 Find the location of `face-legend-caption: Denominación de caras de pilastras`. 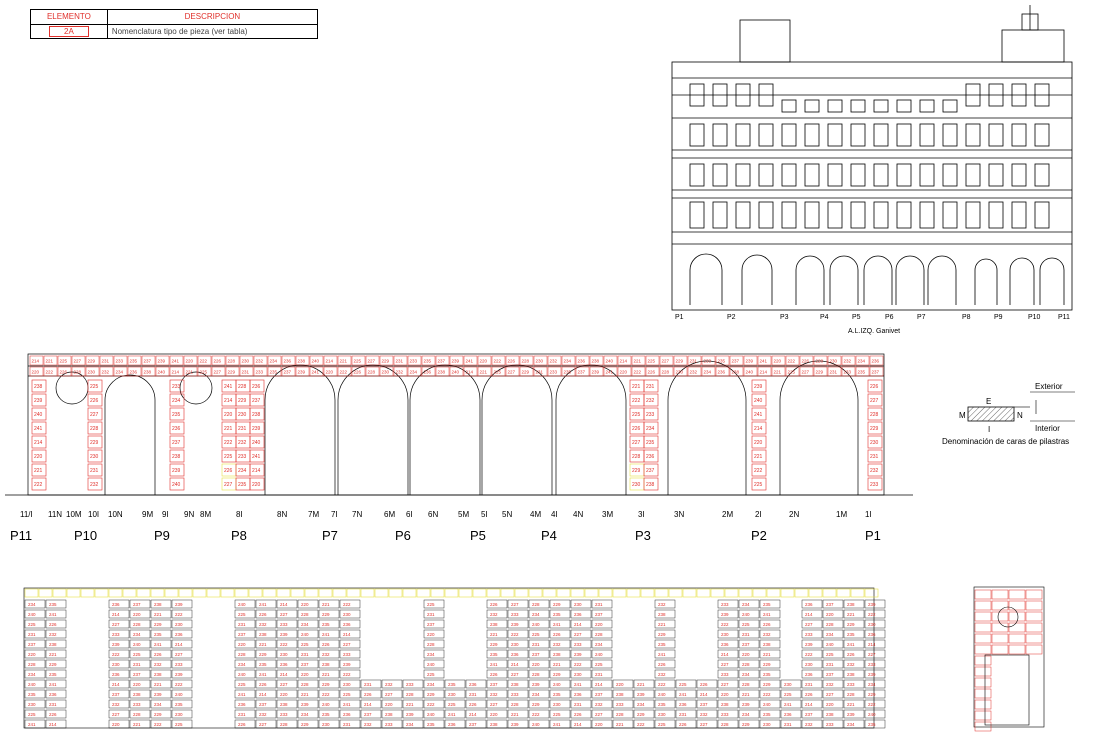

face-legend-caption: Denominación de caras de pilastras is located at coordinates (1005, 441).